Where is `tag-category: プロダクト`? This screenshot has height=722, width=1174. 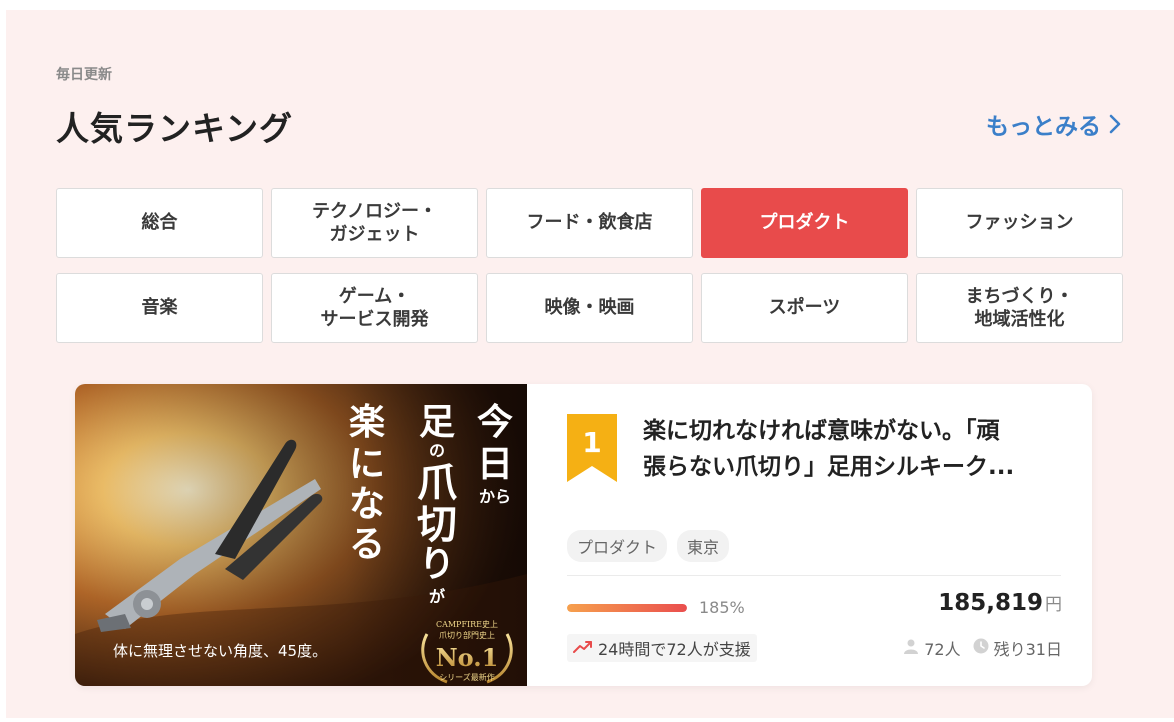 tag-category: プロダクト is located at coordinates (617, 546).